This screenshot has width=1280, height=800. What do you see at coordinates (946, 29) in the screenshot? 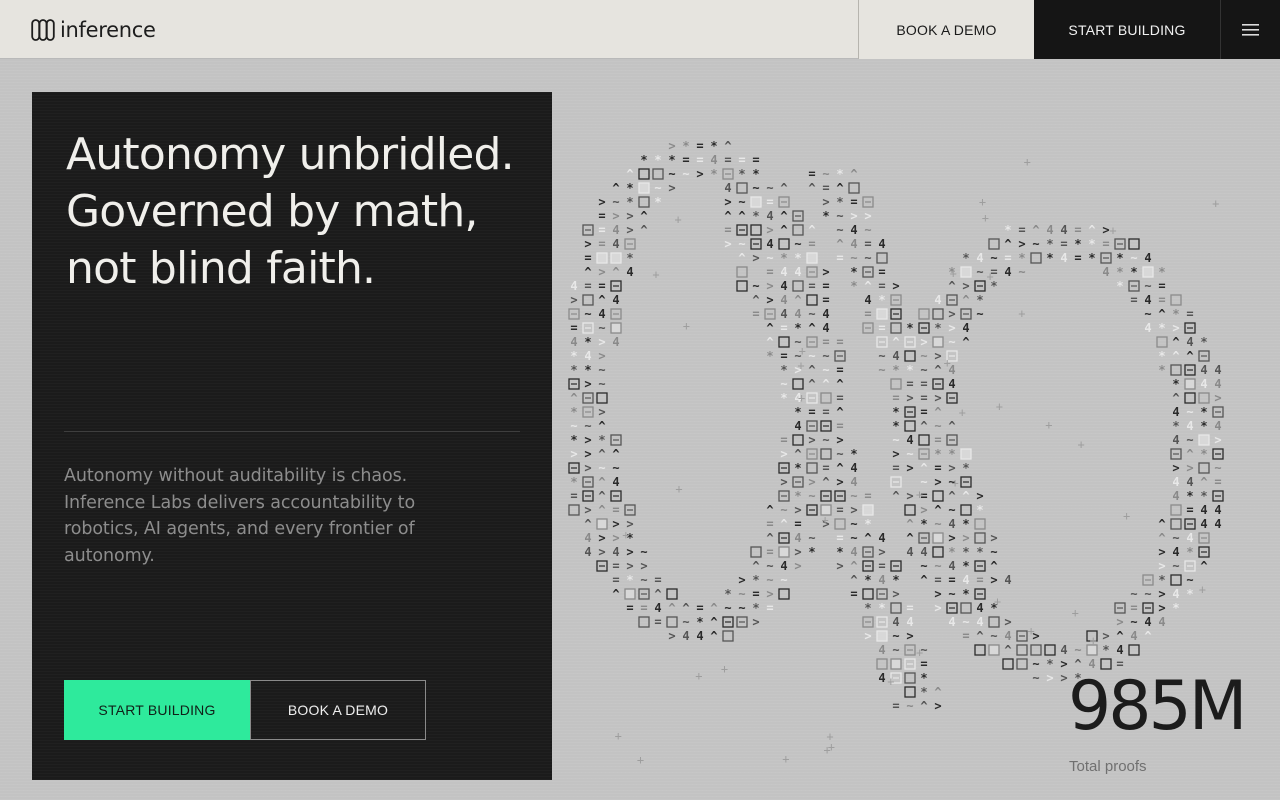
I see `book-demo-button: BOOK A DEMO` at bounding box center [946, 29].